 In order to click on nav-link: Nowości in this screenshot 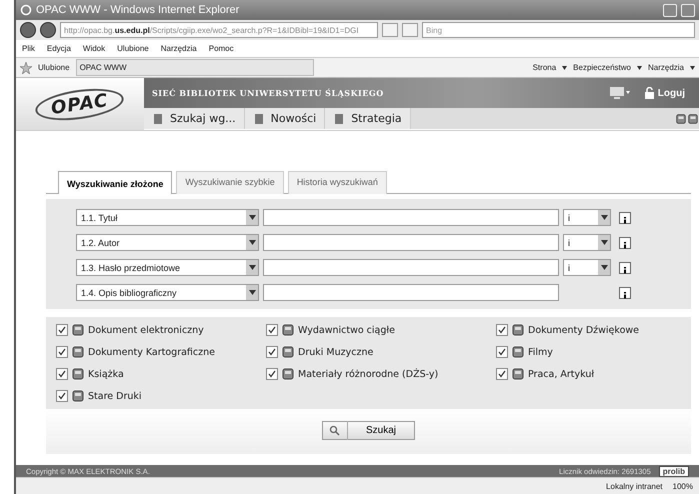, I will do `click(285, 118)`.